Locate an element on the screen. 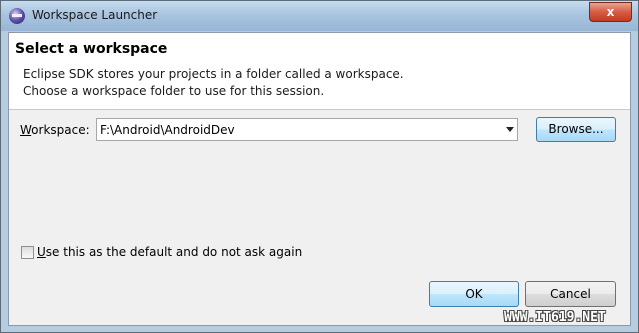 The height and width of the screenshot is (333, 639). workspace-label-text: orkspace: is located at coordinates (60, 130).